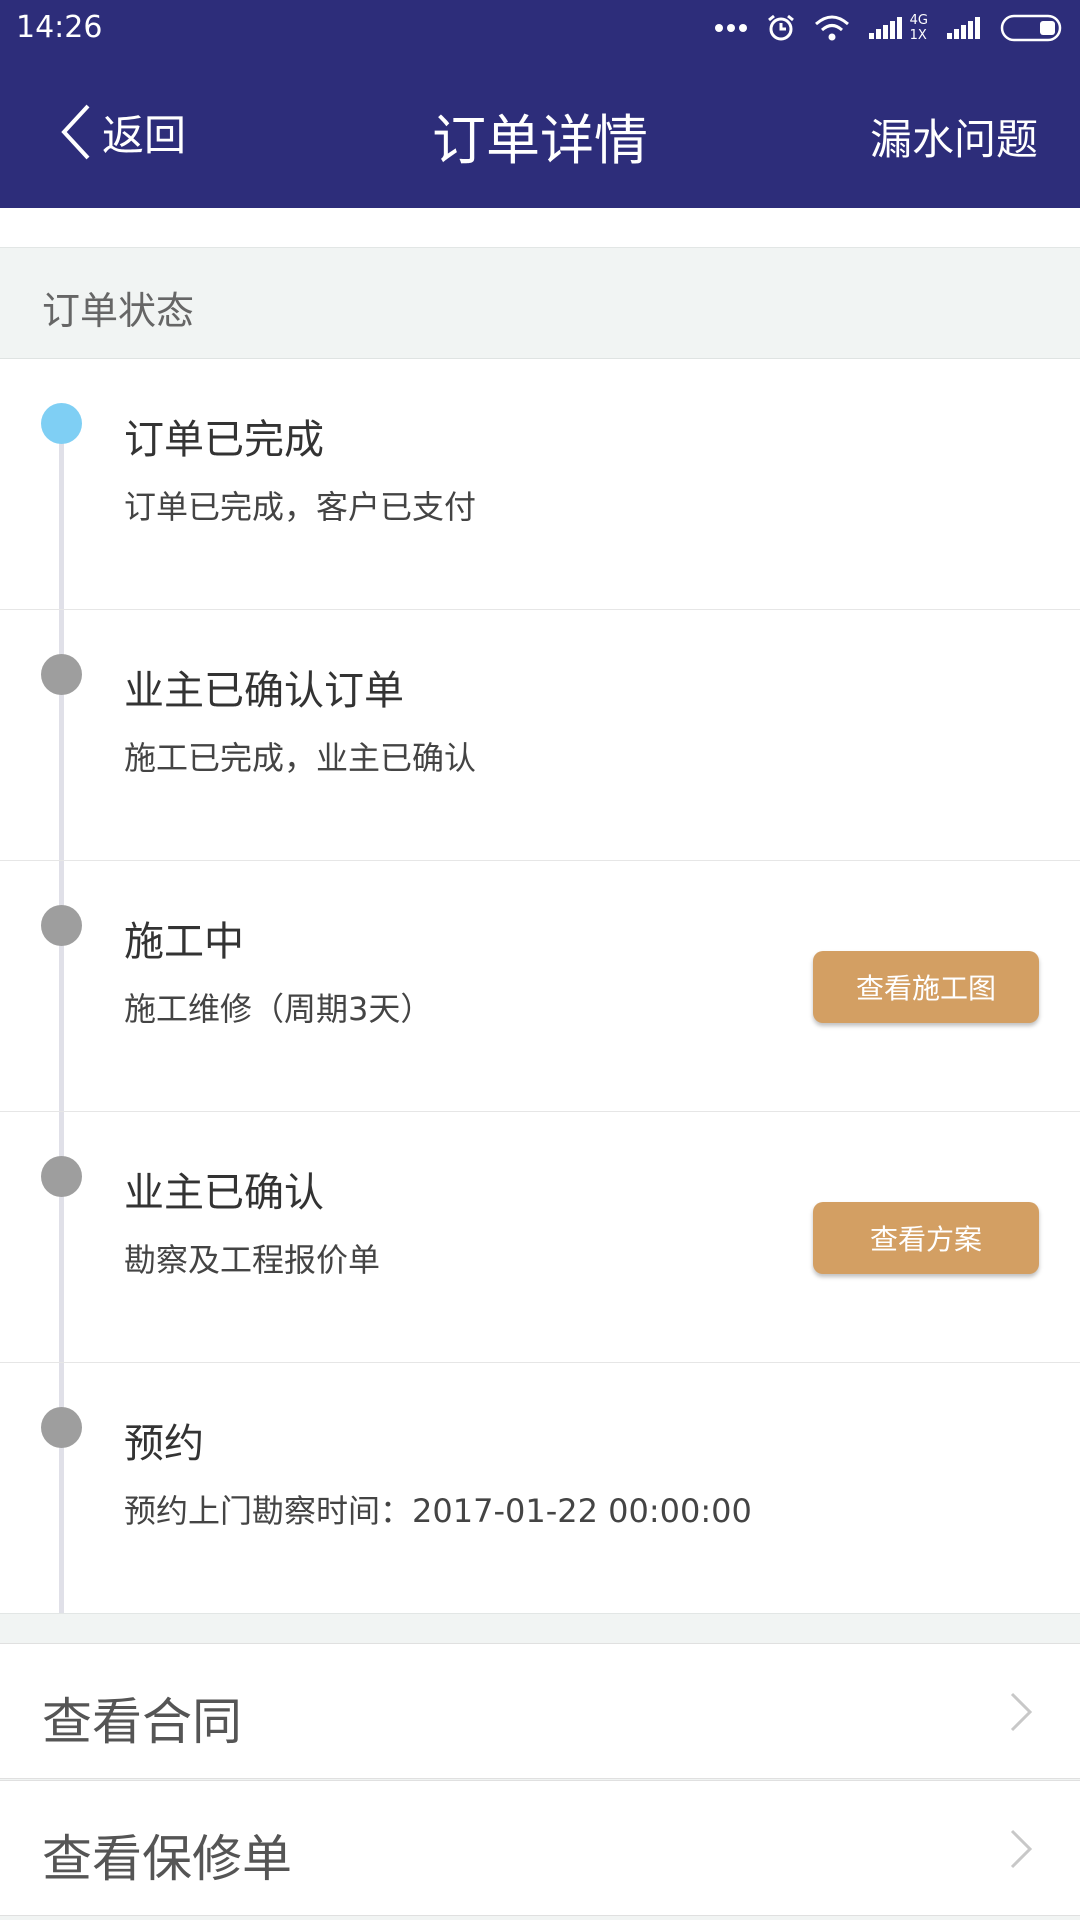 The image size is (1080, 1920). Describe the element at coordinates (540, 28) in the screenshot. I see `status-bar: 14:26 4G 1X` at that location.